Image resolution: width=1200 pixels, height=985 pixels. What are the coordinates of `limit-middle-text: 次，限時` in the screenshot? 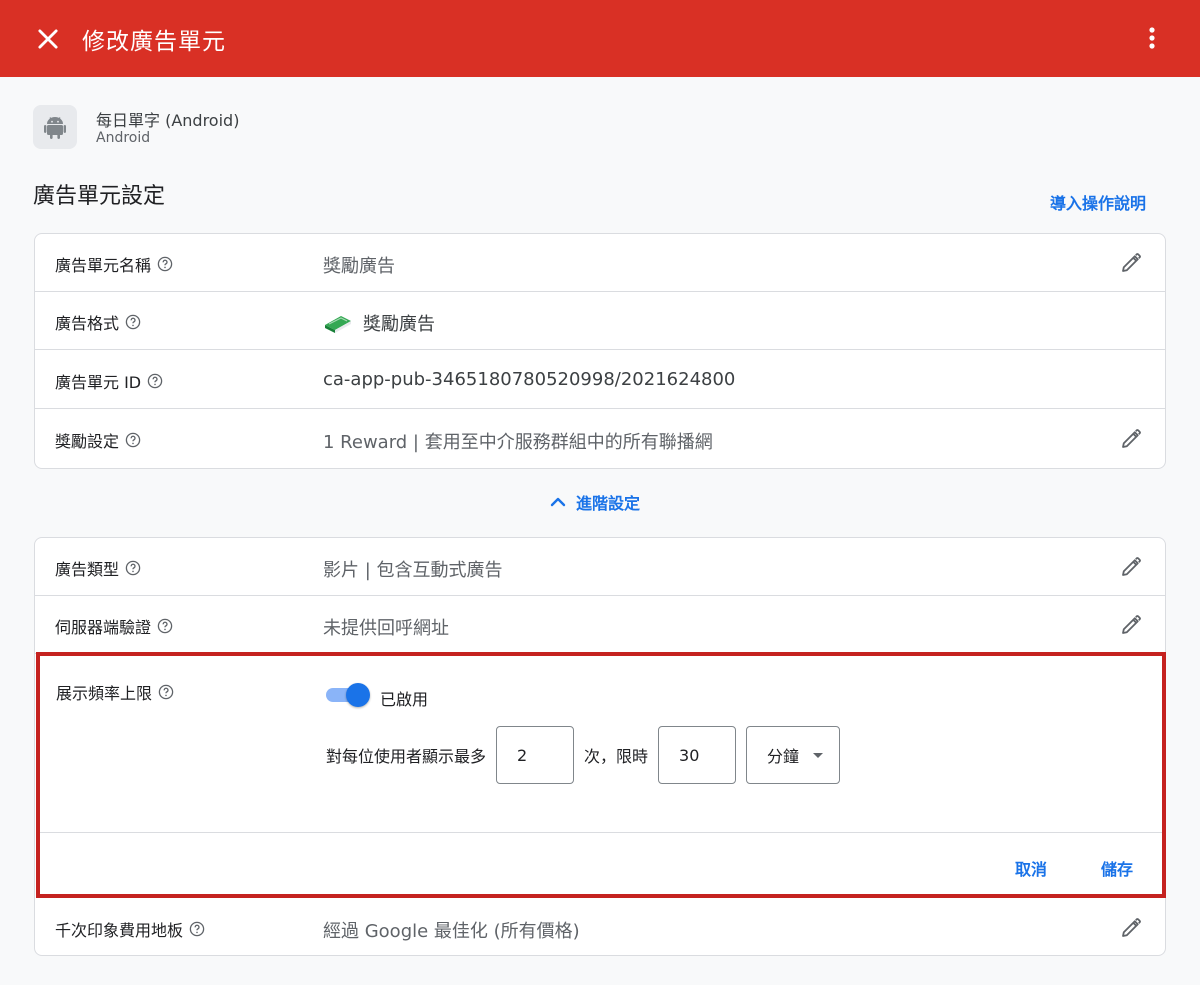 It's located at (616, 756).